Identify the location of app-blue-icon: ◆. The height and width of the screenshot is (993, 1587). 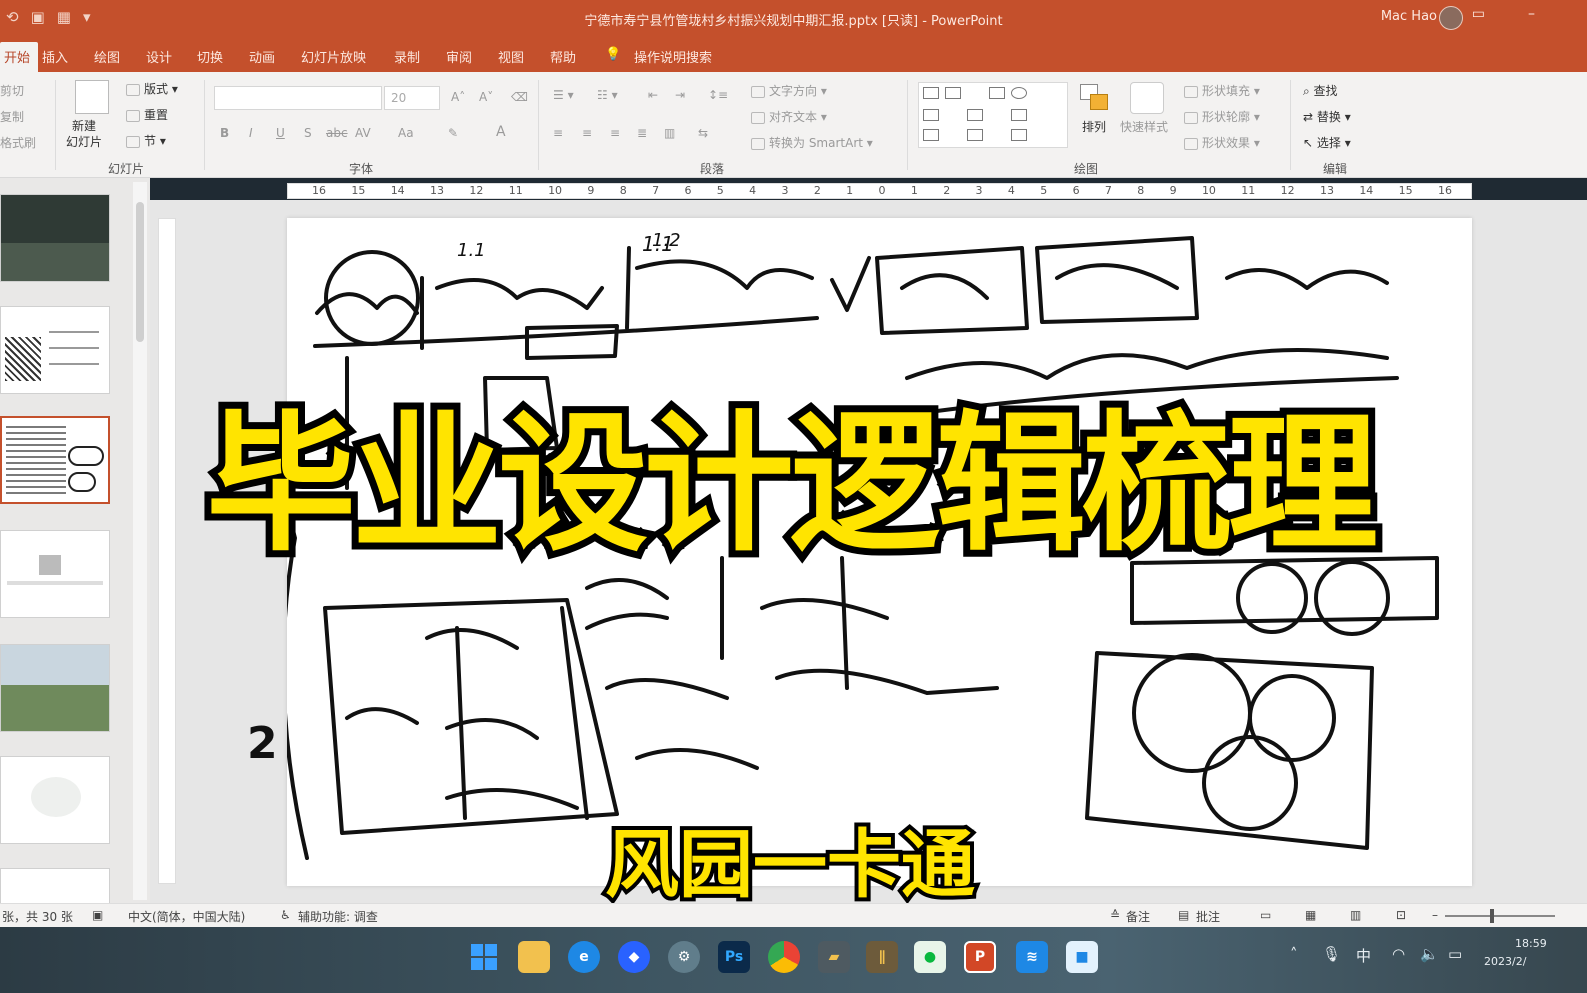
(634, 957).